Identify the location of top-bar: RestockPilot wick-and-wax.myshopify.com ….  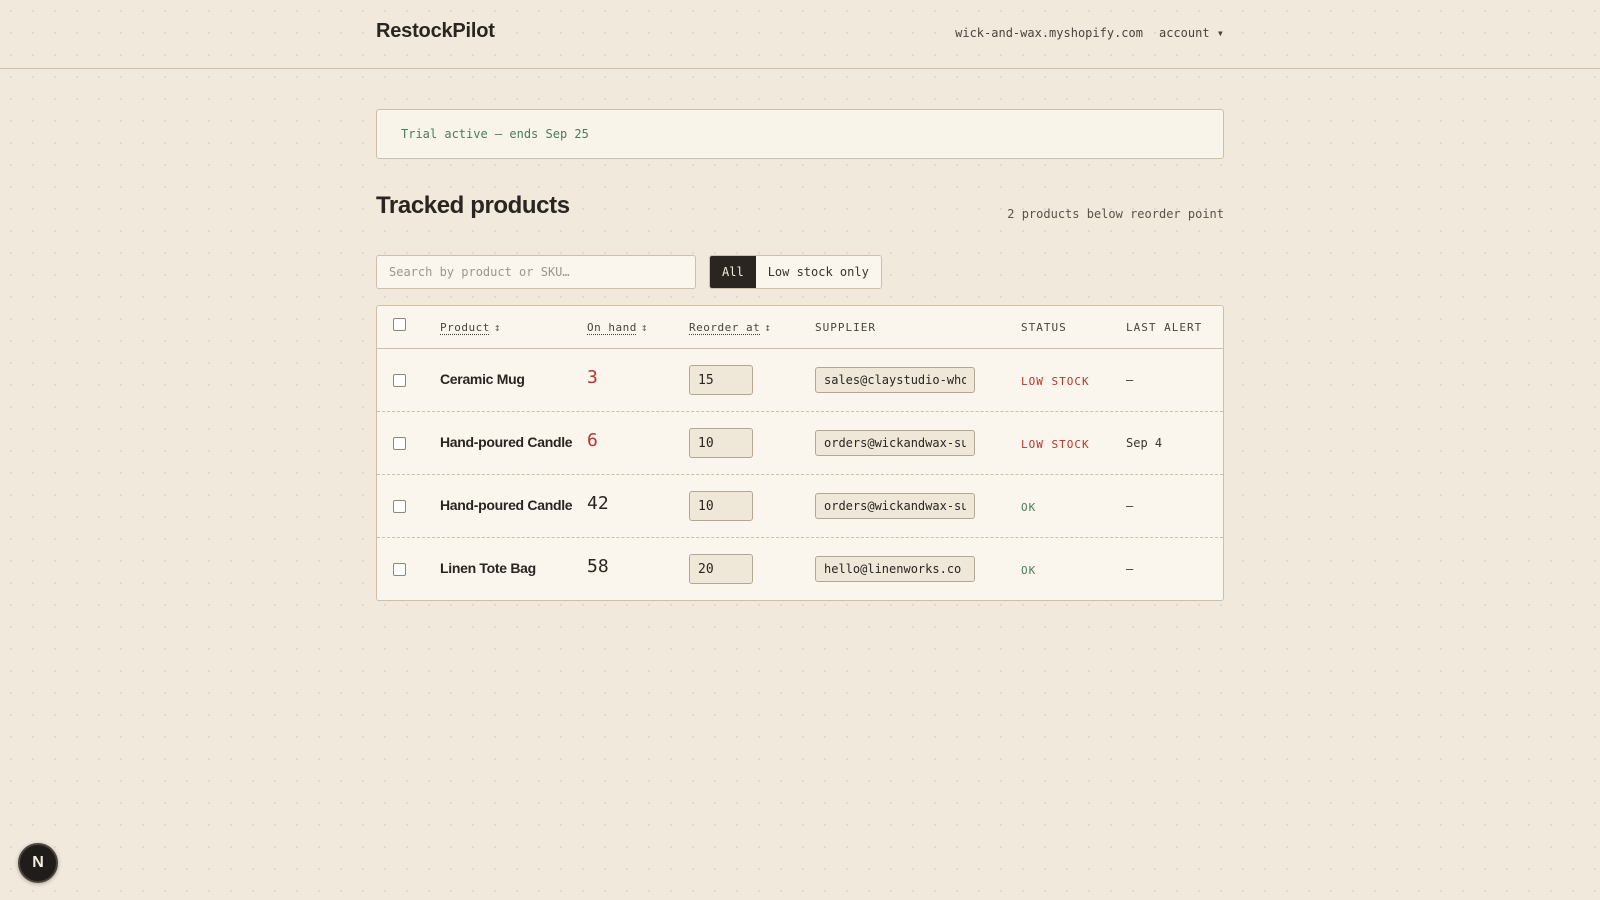
(800, 34).